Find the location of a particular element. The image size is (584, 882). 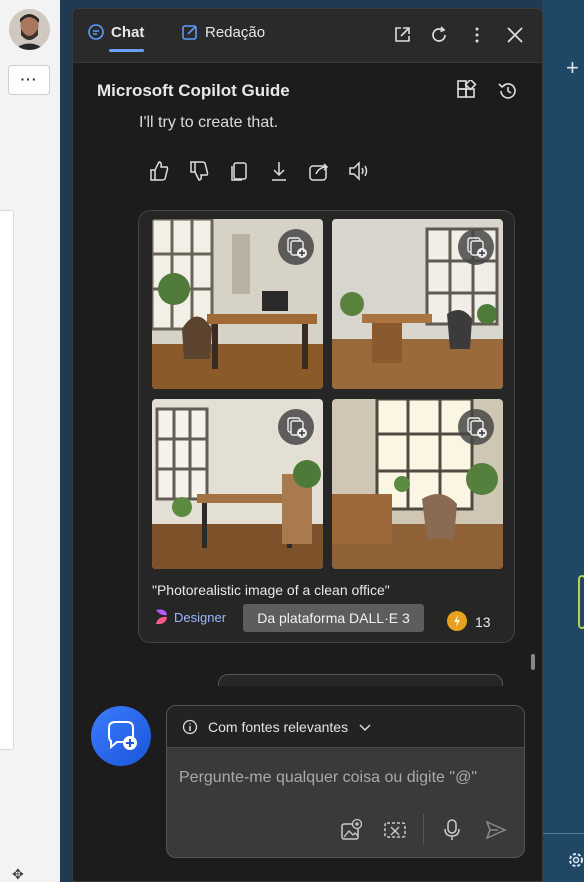

designer-link: Designer is located at coordinates (190, 617).